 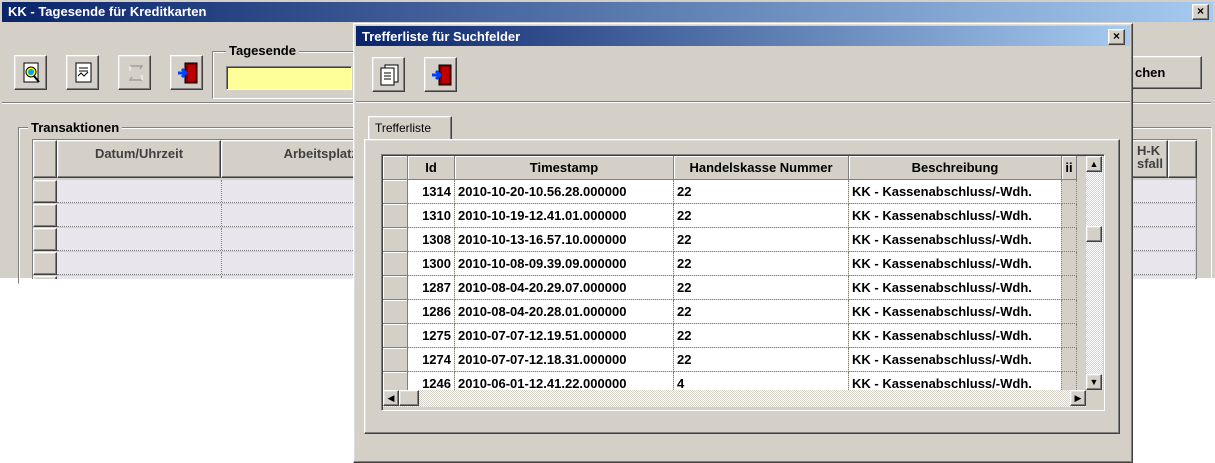 I want to click on col-header-datum: Datum/Uhrzeit, so click(x=139, y=159).